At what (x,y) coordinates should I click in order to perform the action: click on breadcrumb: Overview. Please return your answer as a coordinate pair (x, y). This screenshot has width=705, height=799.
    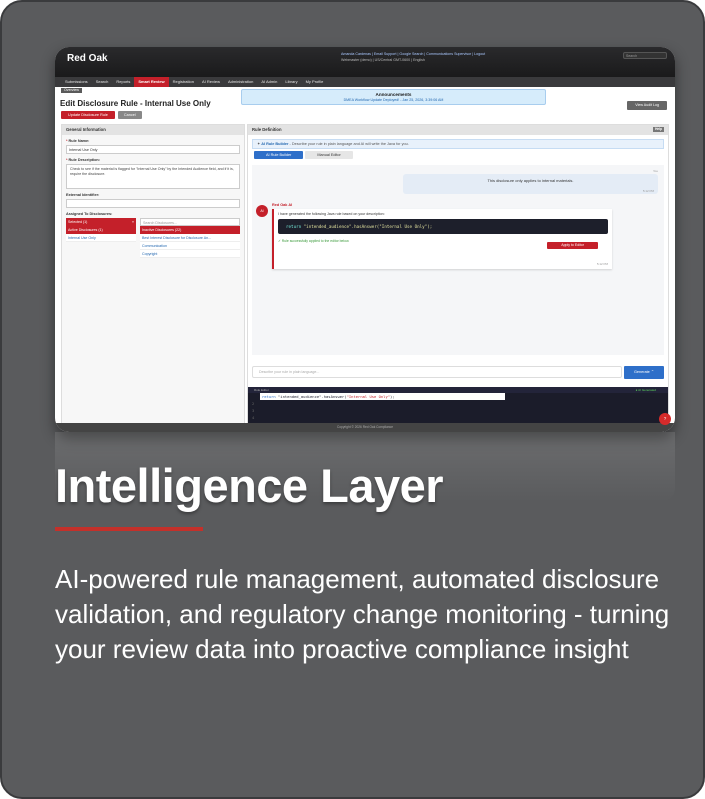
    Looking at the image, I should click on (71, 90).